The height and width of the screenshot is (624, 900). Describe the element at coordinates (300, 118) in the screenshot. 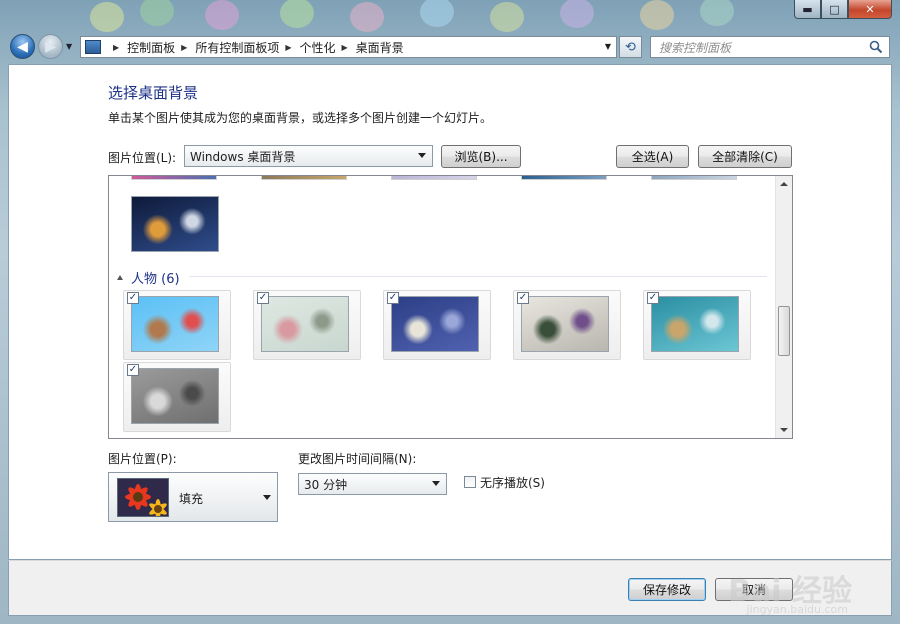

I see `page-subtitle: 单击某个图片使其成为您的桌面背景，或选择多个图片创建一个幻灯片。` at that location.